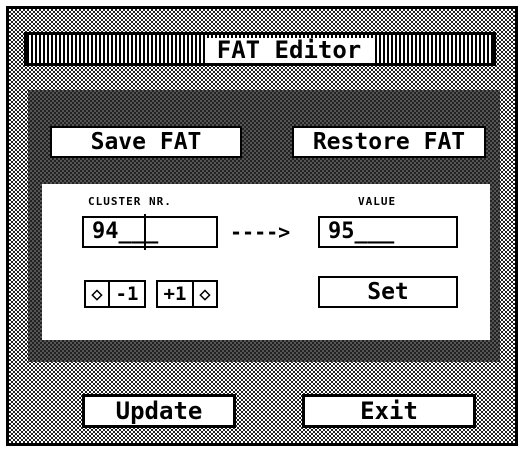 Image resolution: width=528 pixels, height=450 pixels. I want to click on save-fat-button: Save FAT, so click(146, 142).